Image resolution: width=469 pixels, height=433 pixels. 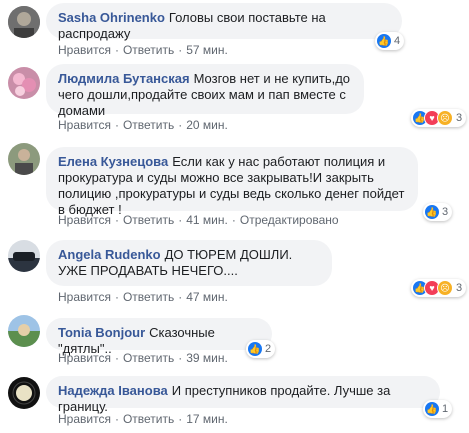 What do you see at coordinates (289, 220) in the screenshot?
I see `edited-label: Отредактировано` at bounding box center [289, 220].